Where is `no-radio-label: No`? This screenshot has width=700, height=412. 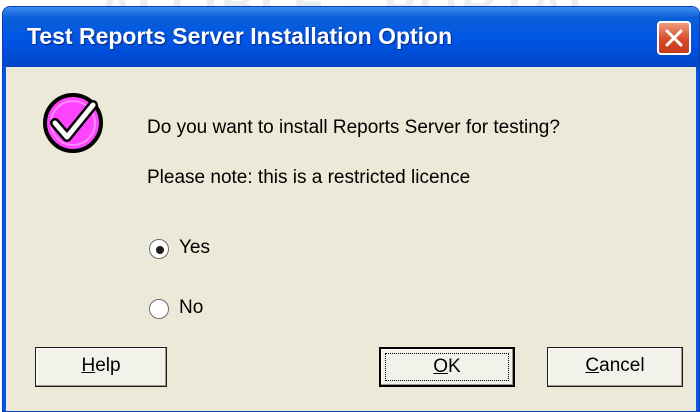 no-radio-label: No is located at coordinates (191, 308).